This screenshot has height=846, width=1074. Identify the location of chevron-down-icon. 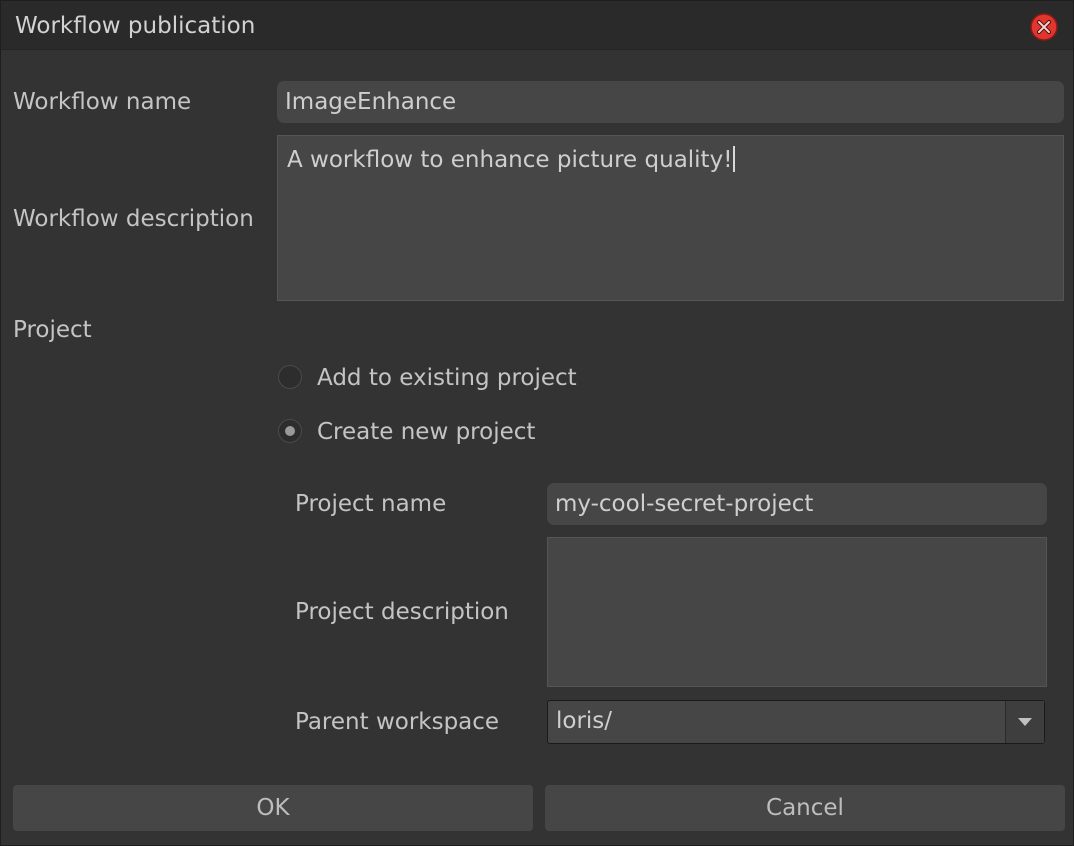
(1024, 722).